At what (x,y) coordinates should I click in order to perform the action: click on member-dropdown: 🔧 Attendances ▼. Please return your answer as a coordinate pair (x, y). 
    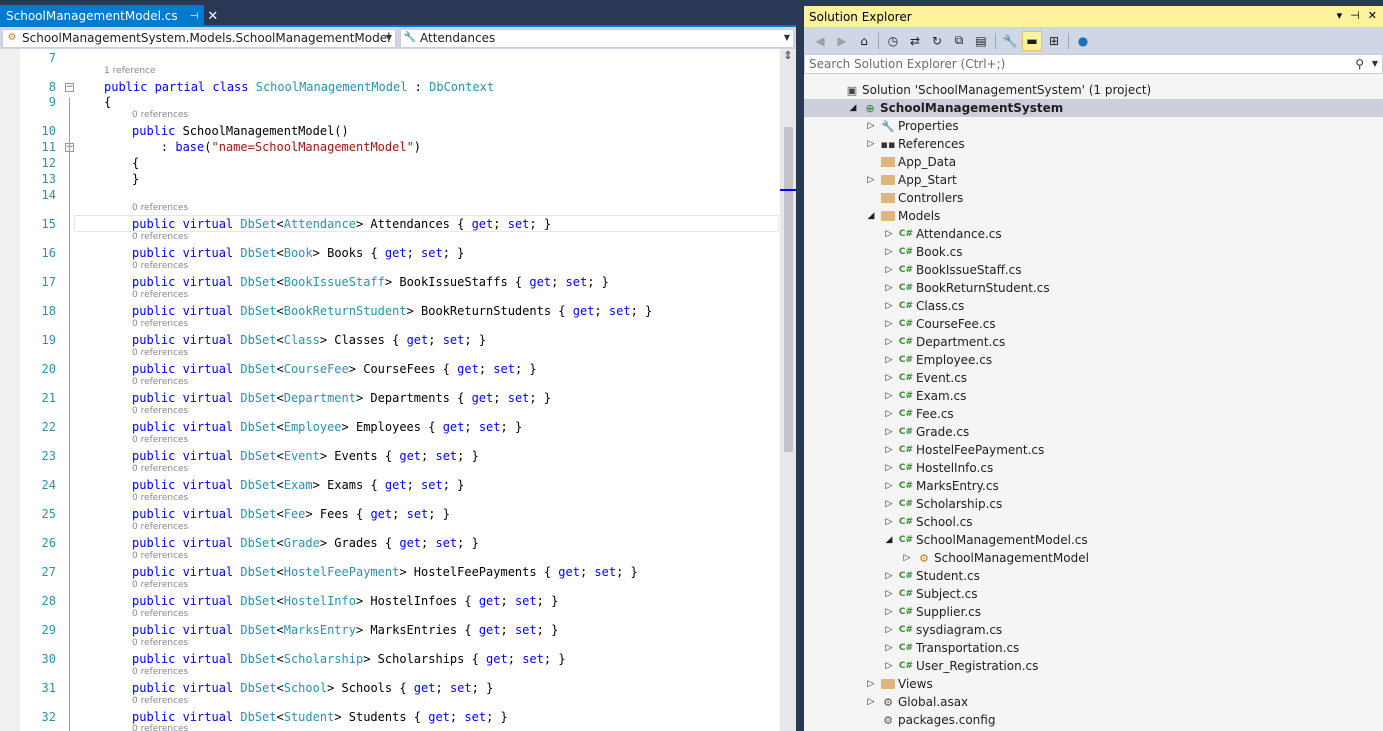
    Looking at the image, I should click on (597, 38).